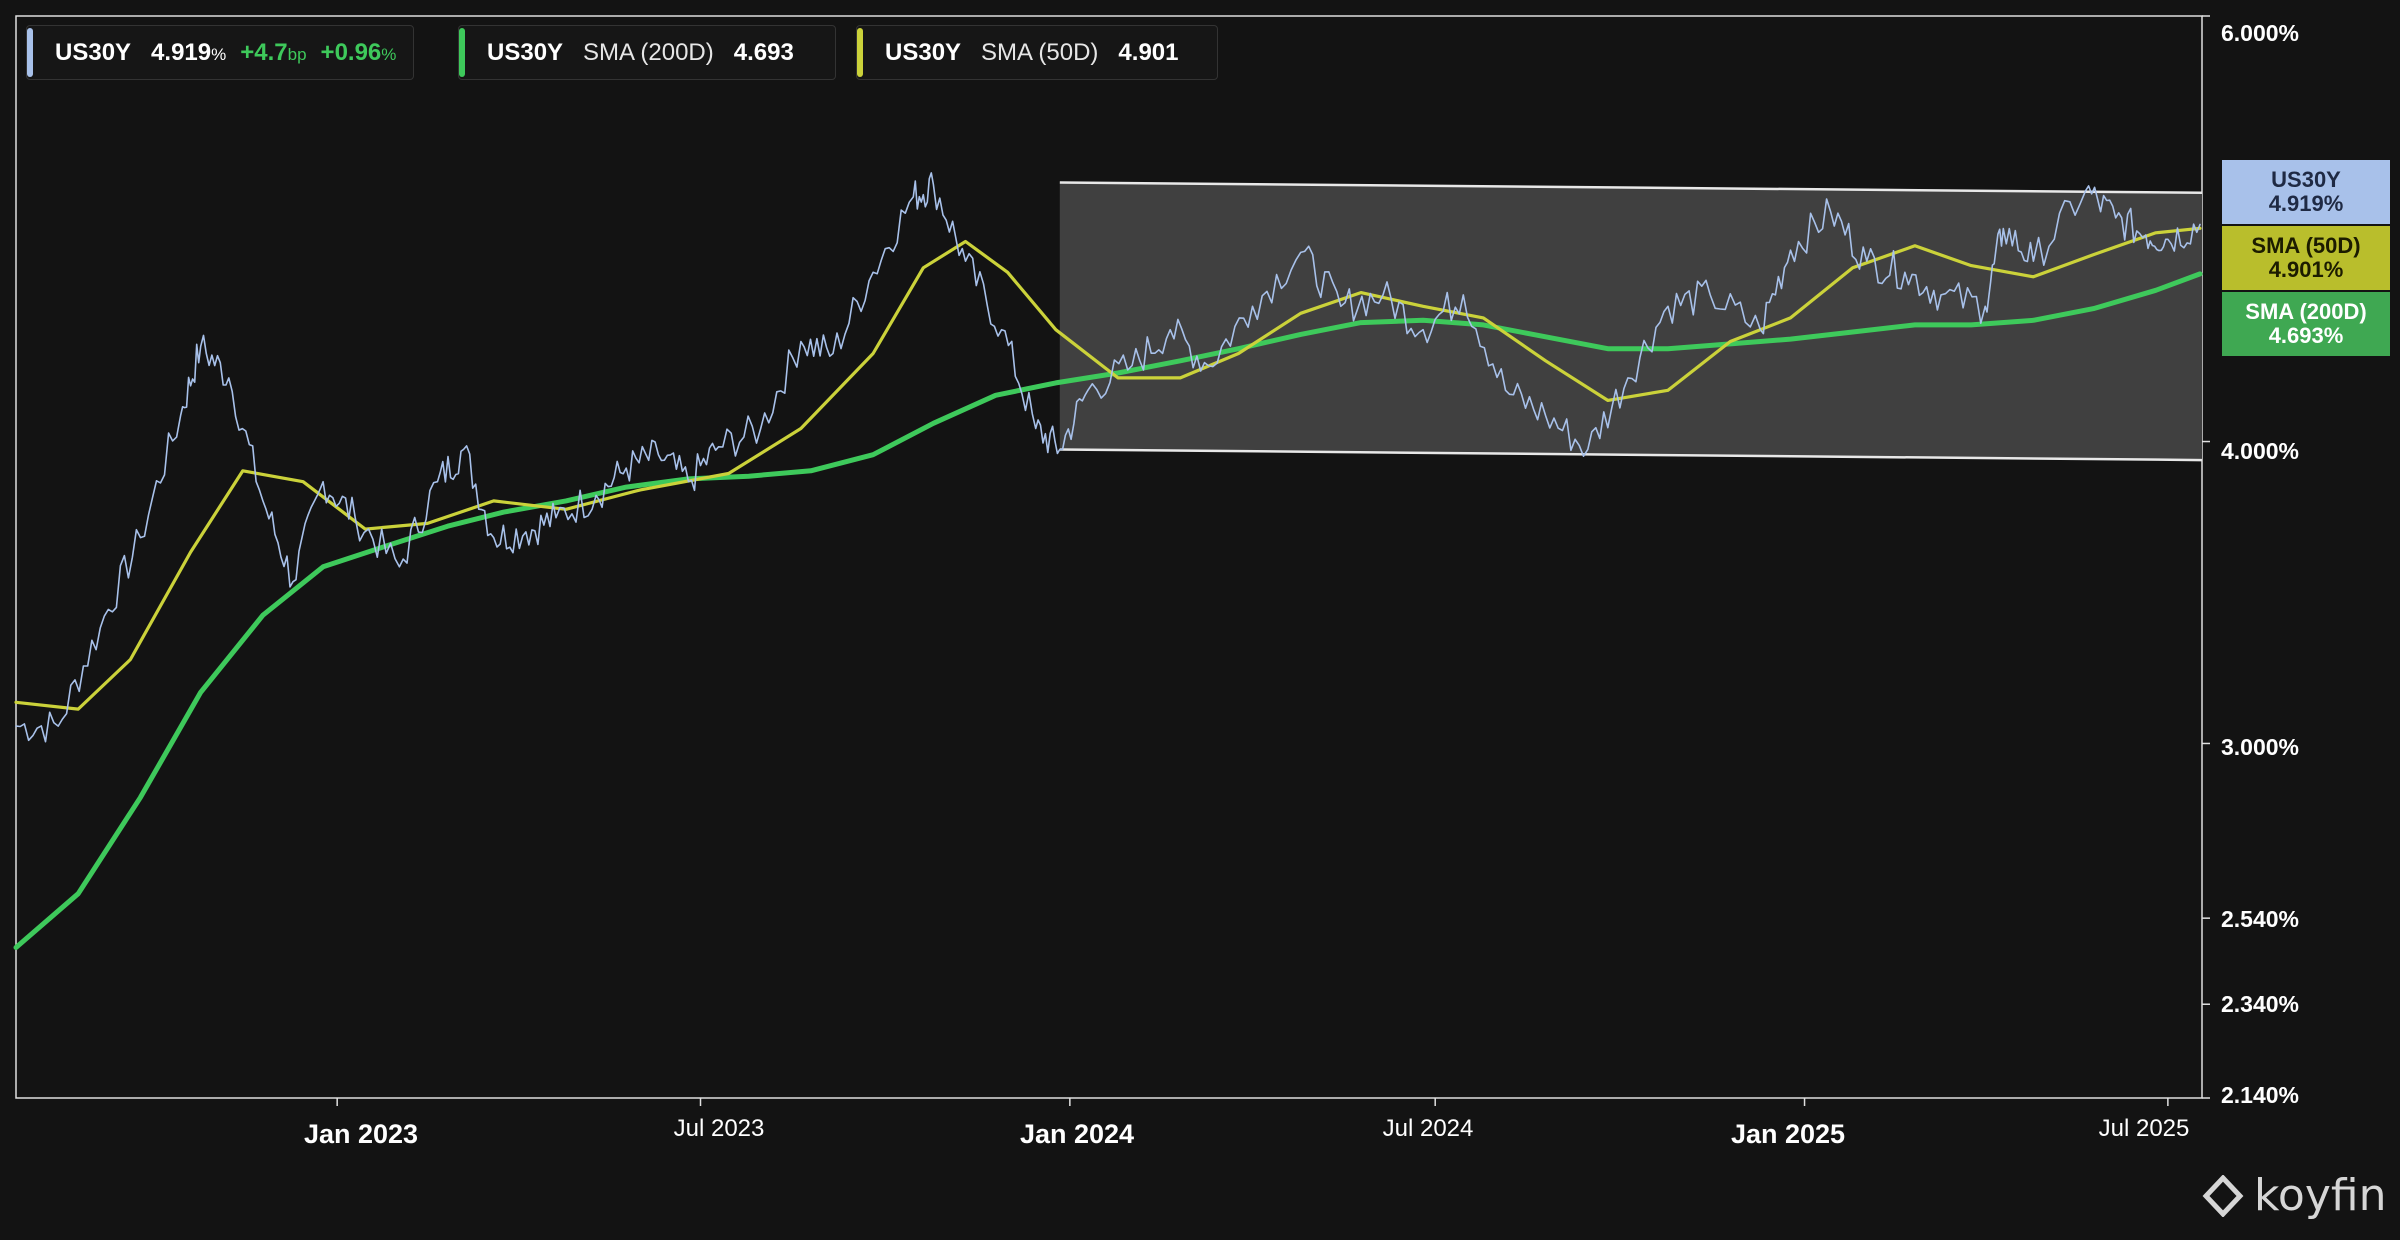 Image resolution: width=2400 pixels, height=1240 pixels. What do you see at coordinates (273, 52) in the screenshot?
I see `legend-change-bp: +4.7bp` at bounding box center [273, 52].